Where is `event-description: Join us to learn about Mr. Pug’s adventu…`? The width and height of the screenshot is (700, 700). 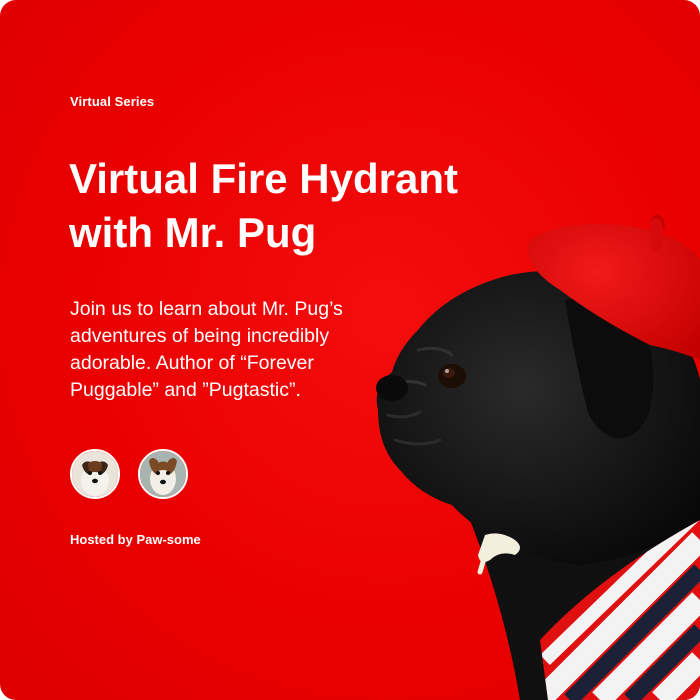
event-description: Join us to learn about Mr. Pug’s adventu… is located at coordinates (206, 349).